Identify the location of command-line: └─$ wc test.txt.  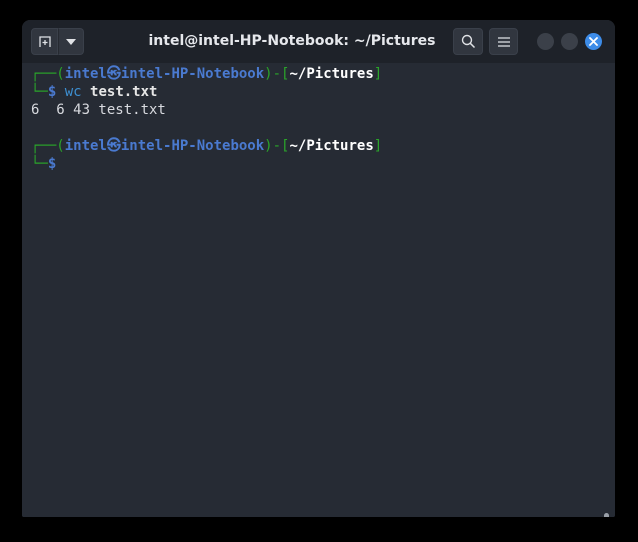
(94, 92).